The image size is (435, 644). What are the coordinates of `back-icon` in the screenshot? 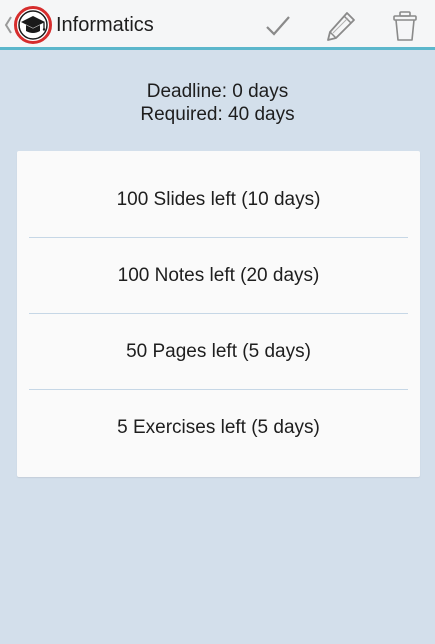 It's located at (8, 25).